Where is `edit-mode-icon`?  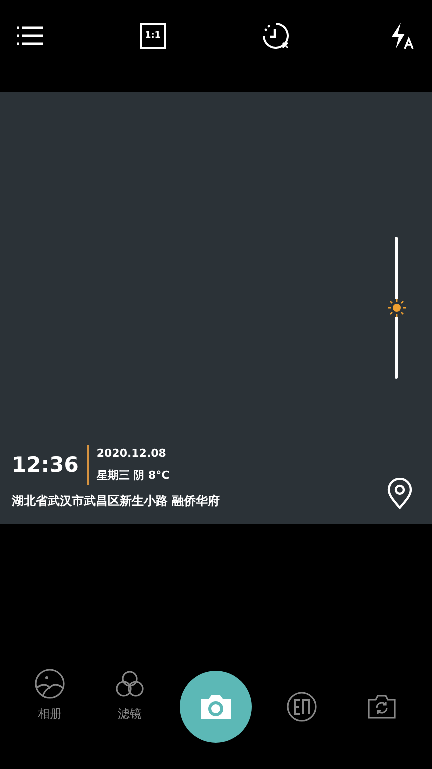
edit-mode-icon is located at coordinates (302, 707).